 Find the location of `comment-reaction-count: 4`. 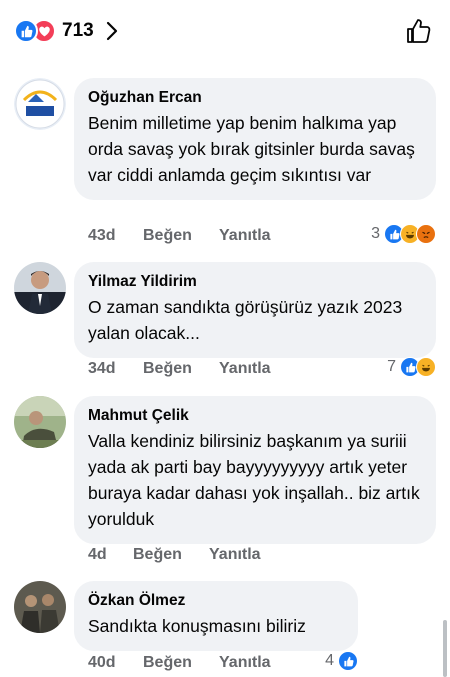

comment-reaction-count: 4 is located at coordinates (329, 660).